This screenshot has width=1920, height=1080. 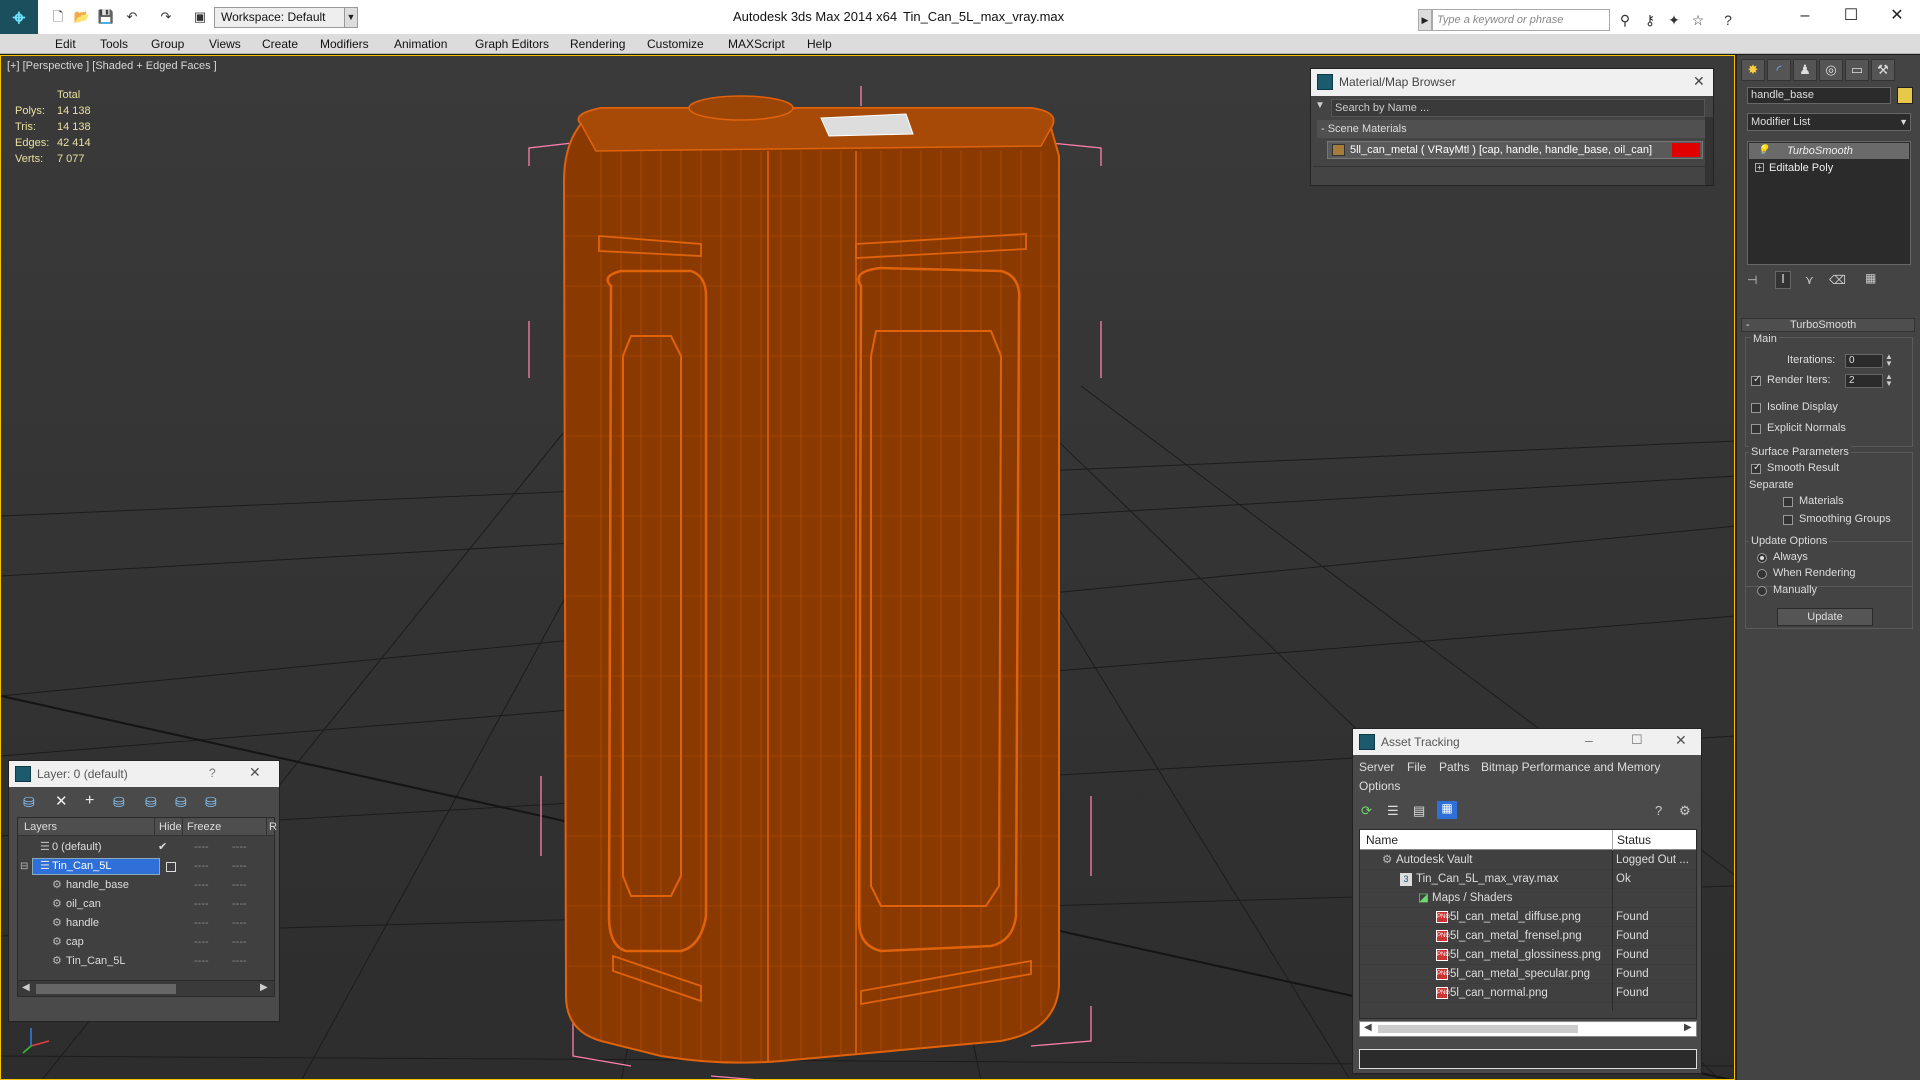 What do you see at coordinates (1788, 520) in the screenshot?
I see `smoothing-groups-checkbox` at bounding box center [1788, 520].